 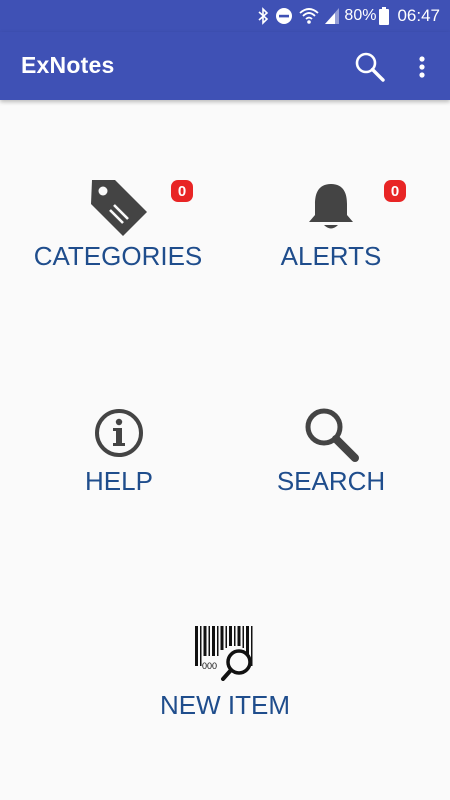 What do you see at coordinates (384, 16) in the screenshot?
I see `battery-icon` at bounding box center [384, 16].